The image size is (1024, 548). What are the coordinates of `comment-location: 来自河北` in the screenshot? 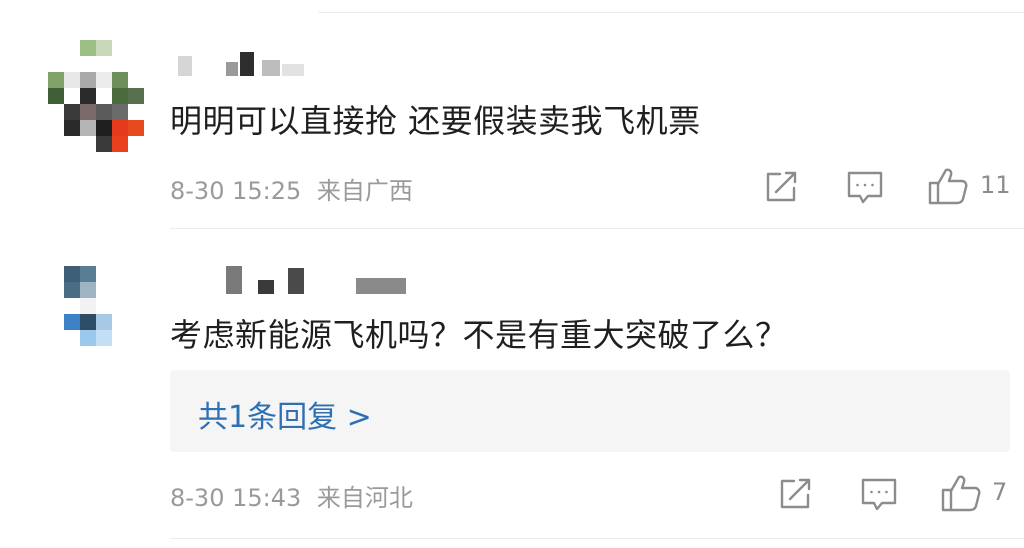 It's located at (364, 498).